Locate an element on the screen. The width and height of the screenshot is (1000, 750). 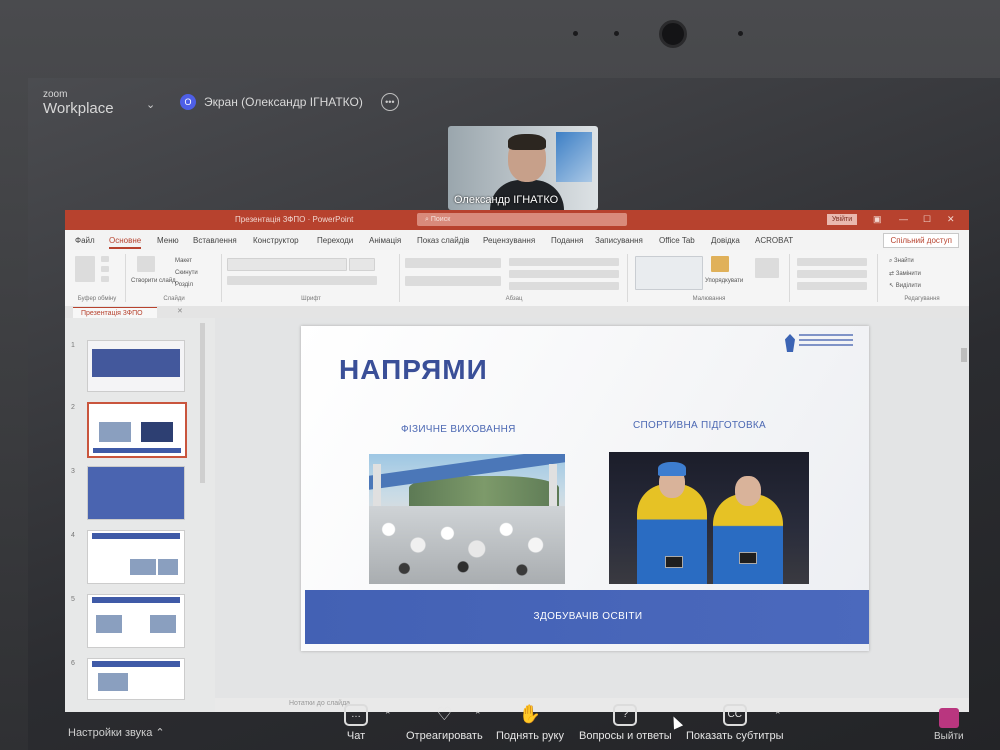
format-painter-icon is located at coordinates (105, 279).